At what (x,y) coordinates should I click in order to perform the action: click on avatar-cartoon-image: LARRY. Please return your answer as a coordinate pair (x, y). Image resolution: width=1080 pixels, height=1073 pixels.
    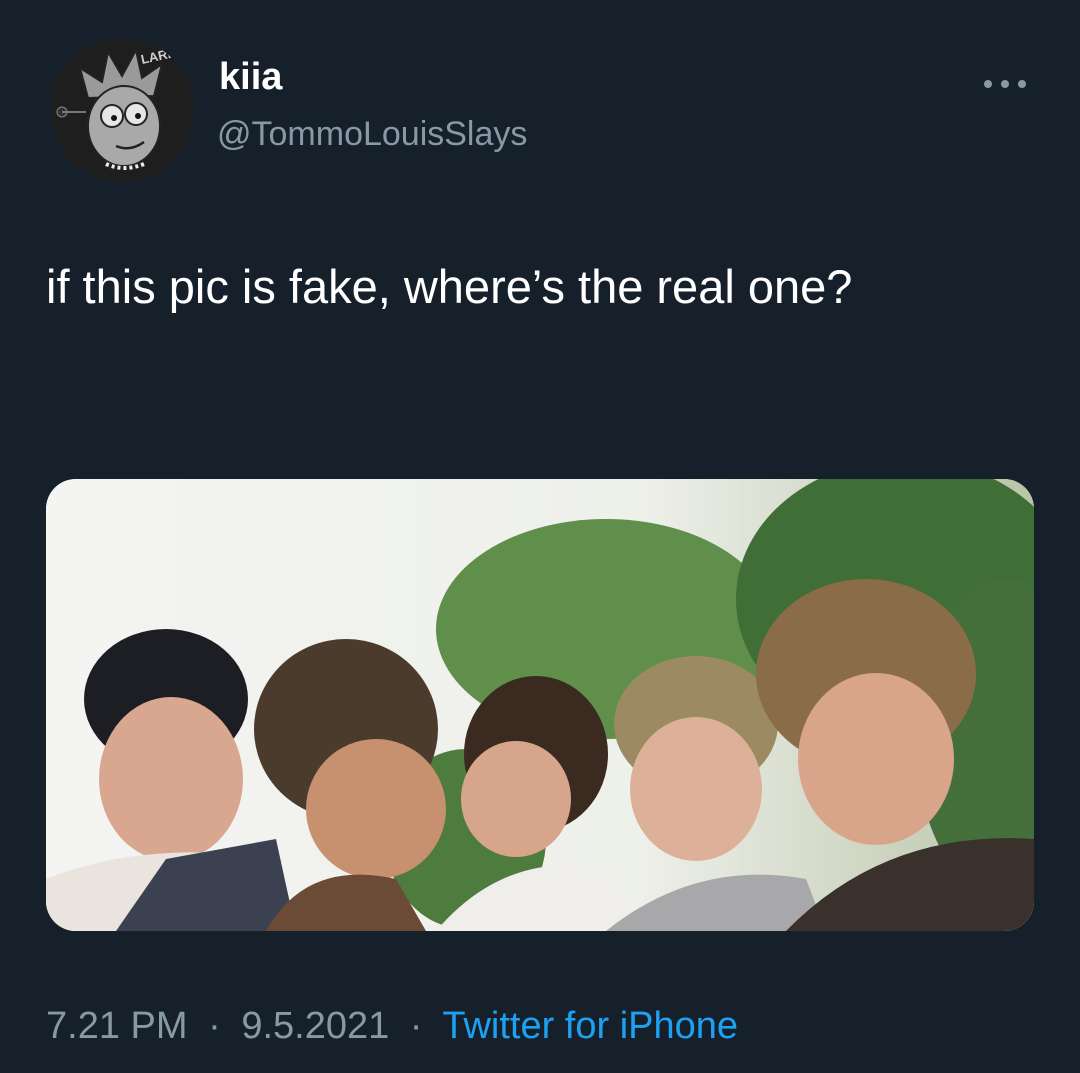
    Looking at the image, I should click on (122, 110).